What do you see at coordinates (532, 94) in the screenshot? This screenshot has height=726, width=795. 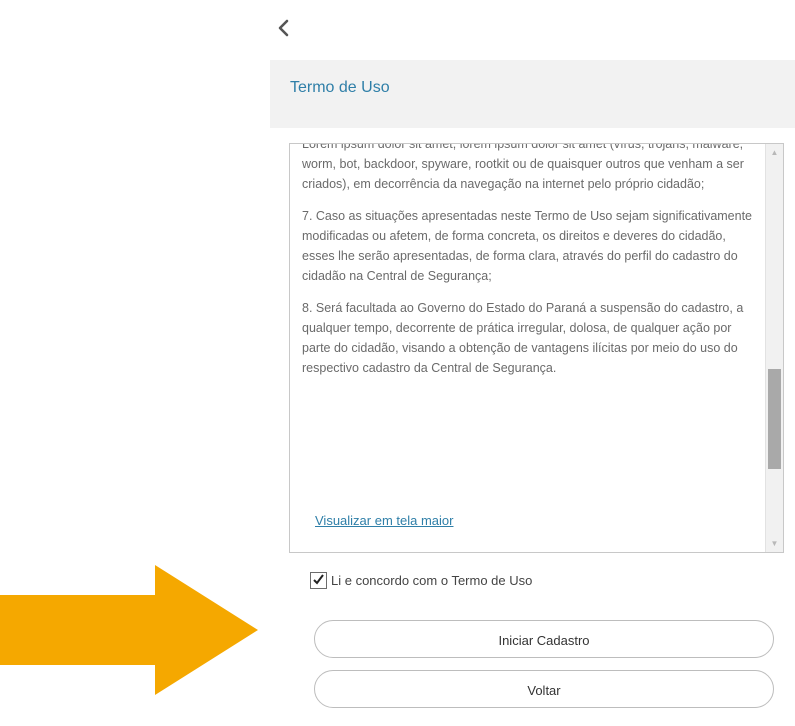 I see `panel-header: Termo de Uso` at bounding box center [532, 94].